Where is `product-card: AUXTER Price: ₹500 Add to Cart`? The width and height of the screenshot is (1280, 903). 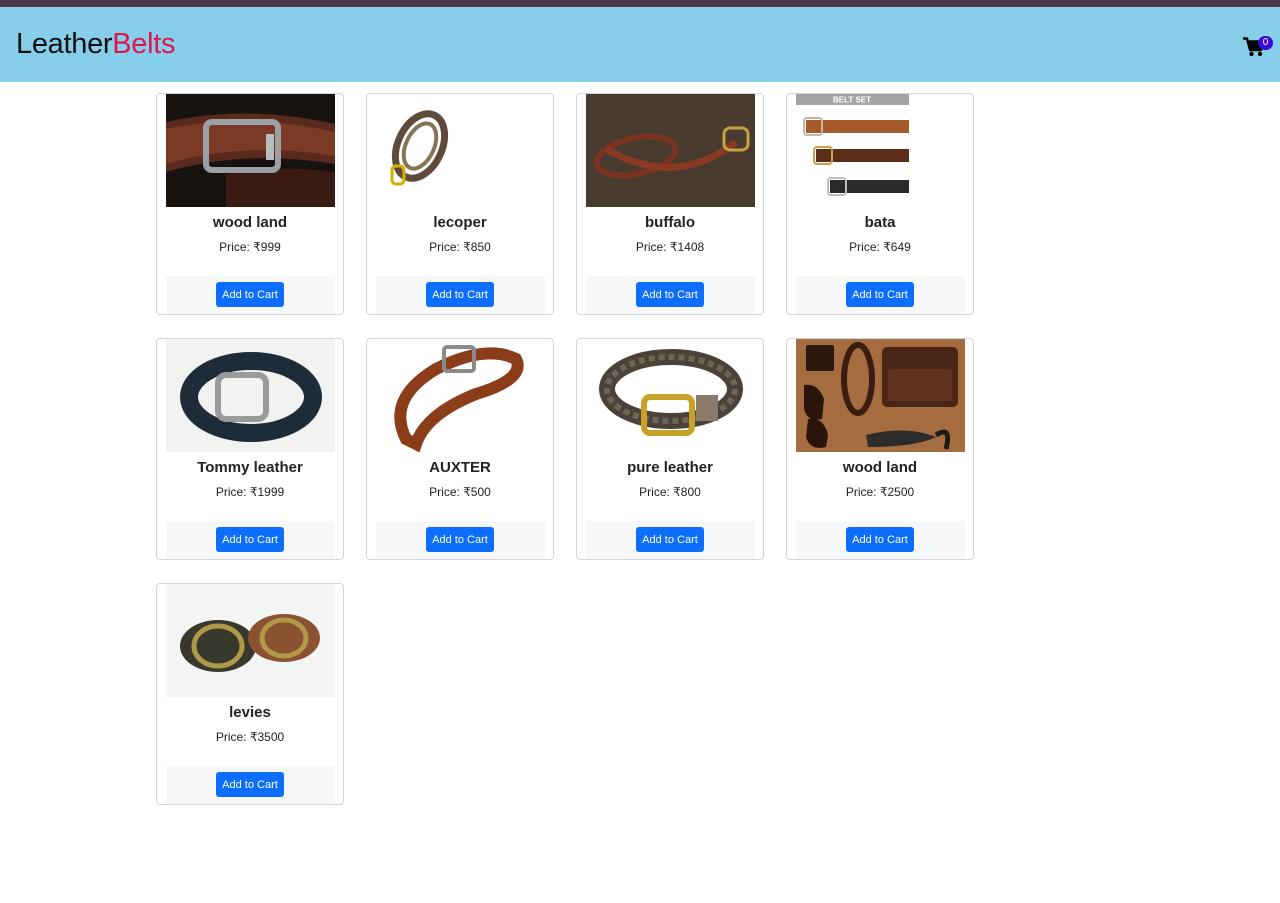
product-card: AUXTER Price: ₹500 Add to Cart is located at coordinates (460, 449).